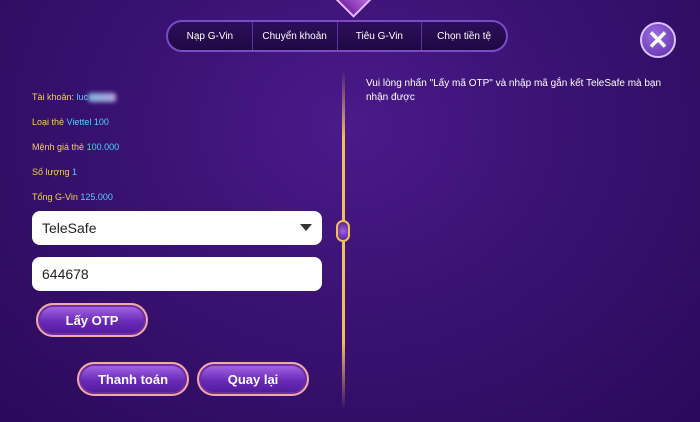 This screenshot has height=422, width=700. What do you see at coordinates (306, 227) in the screenshot?
I see `dropdown-arrow-icon` at bounding box center [306, 227].